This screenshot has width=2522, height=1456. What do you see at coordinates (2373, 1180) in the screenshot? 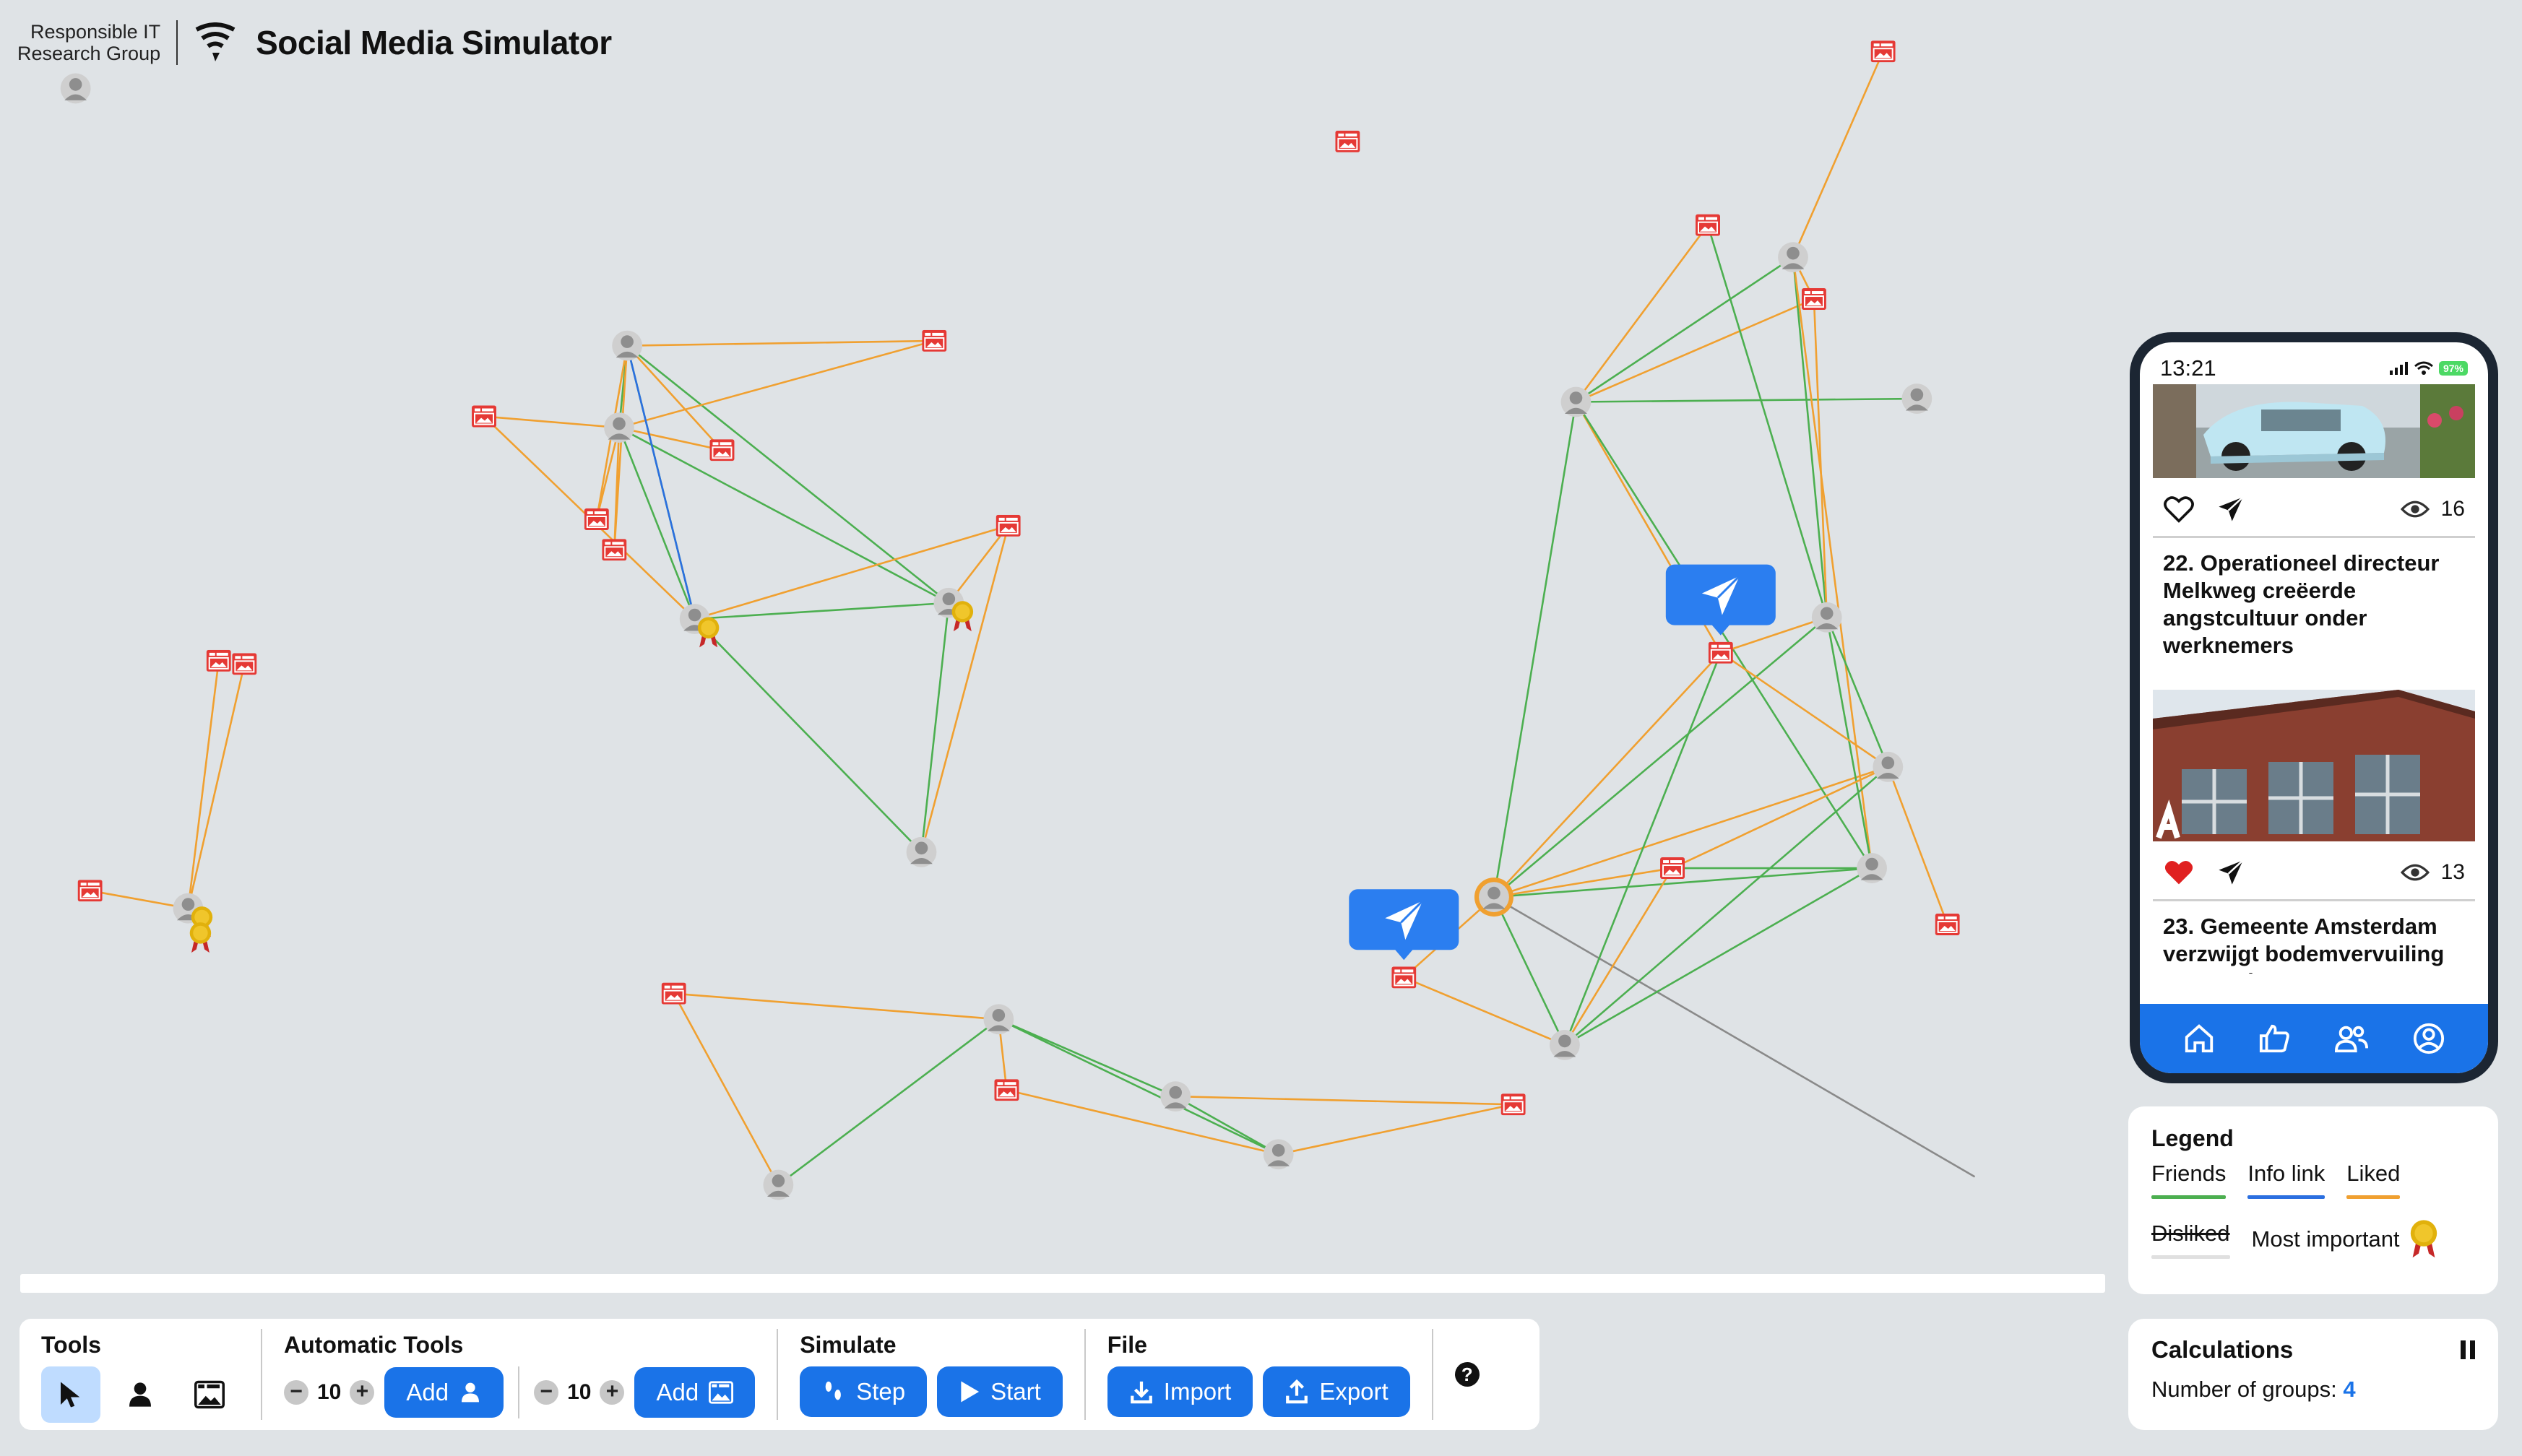
I see `legend-liked: Liked` at bounding box center [2373, 1180].